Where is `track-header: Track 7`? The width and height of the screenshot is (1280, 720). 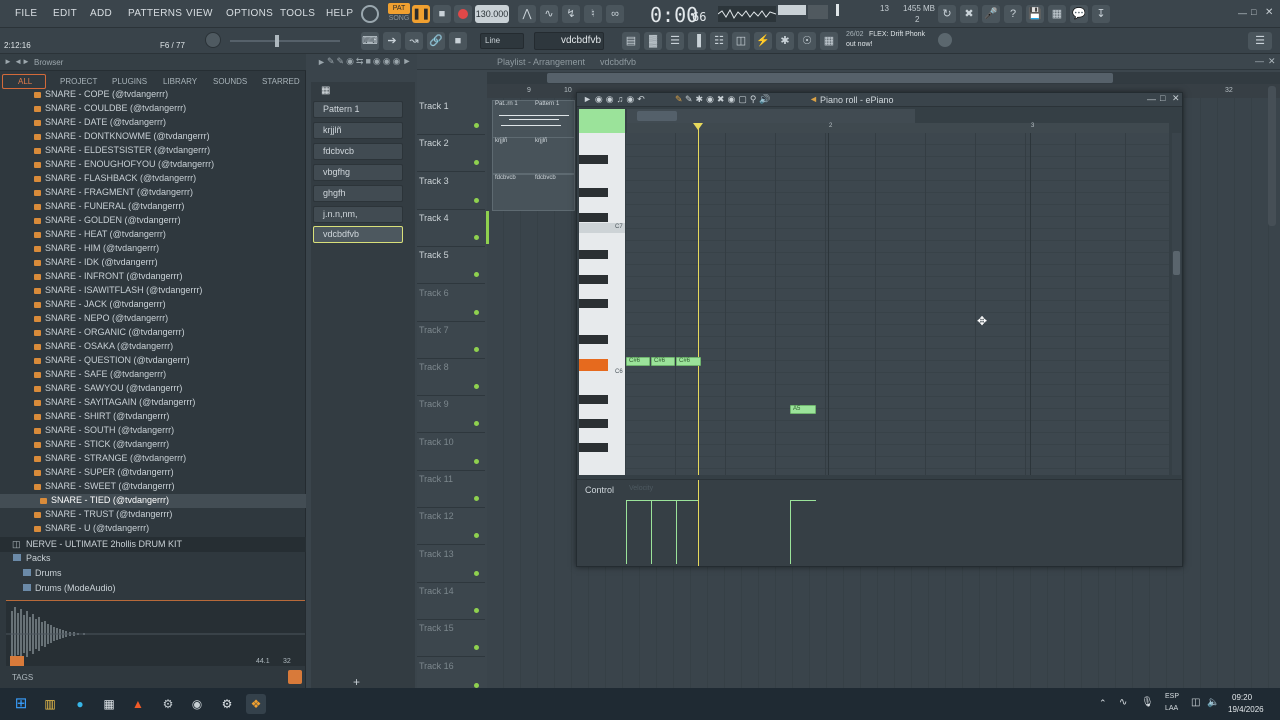 track-header: Track 7 is located at coordinates (451, 340).